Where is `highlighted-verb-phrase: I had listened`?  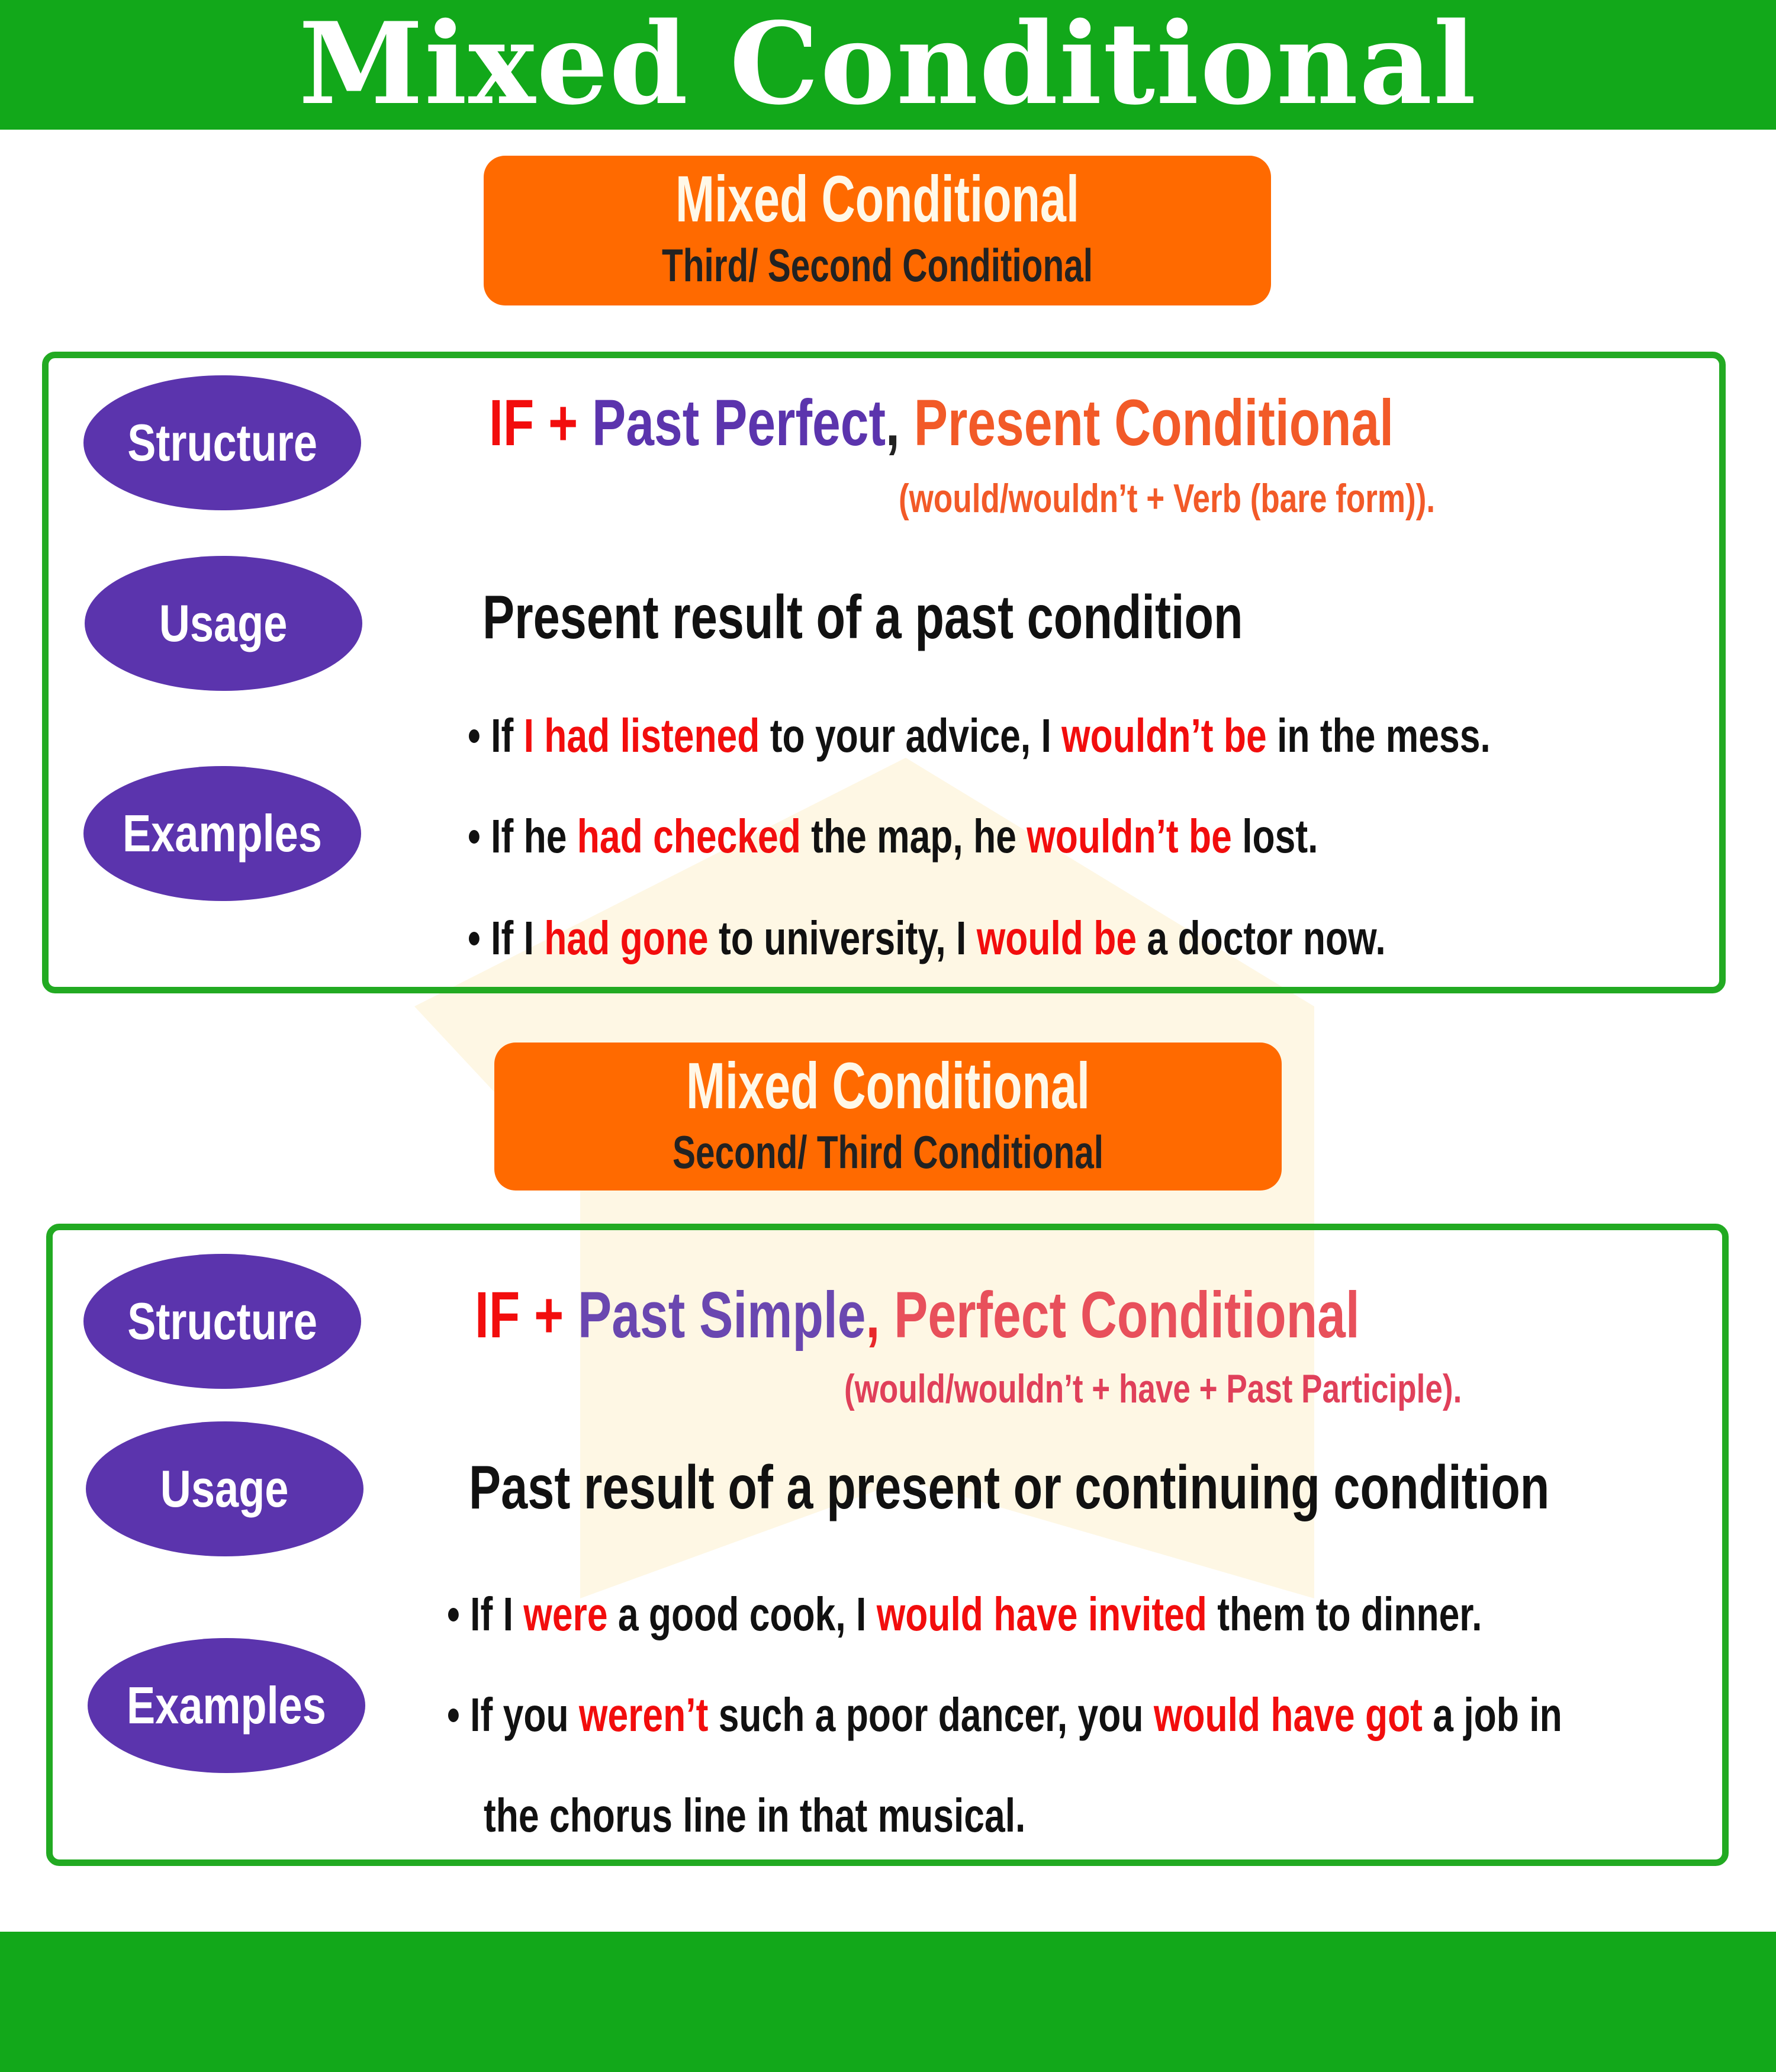
highlighted-verb-phrase: I had listened is located at coordinates (641, 735).